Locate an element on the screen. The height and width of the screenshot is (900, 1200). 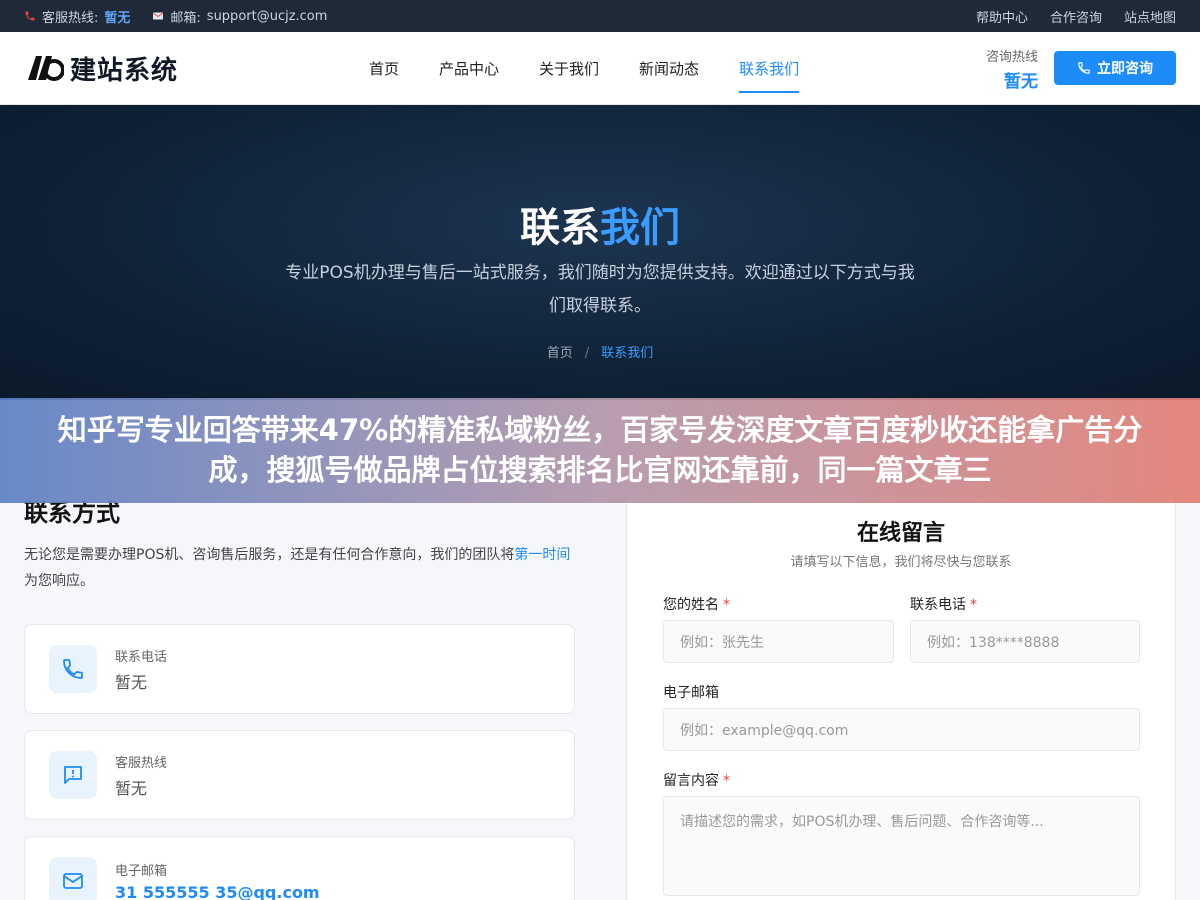
topbar-hotline-label: 客服热线: is located at coordinates (70, 18).